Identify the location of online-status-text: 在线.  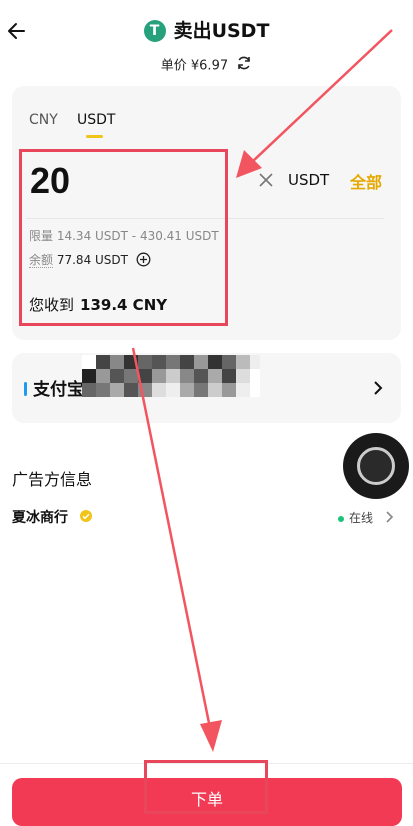
(361, 518).